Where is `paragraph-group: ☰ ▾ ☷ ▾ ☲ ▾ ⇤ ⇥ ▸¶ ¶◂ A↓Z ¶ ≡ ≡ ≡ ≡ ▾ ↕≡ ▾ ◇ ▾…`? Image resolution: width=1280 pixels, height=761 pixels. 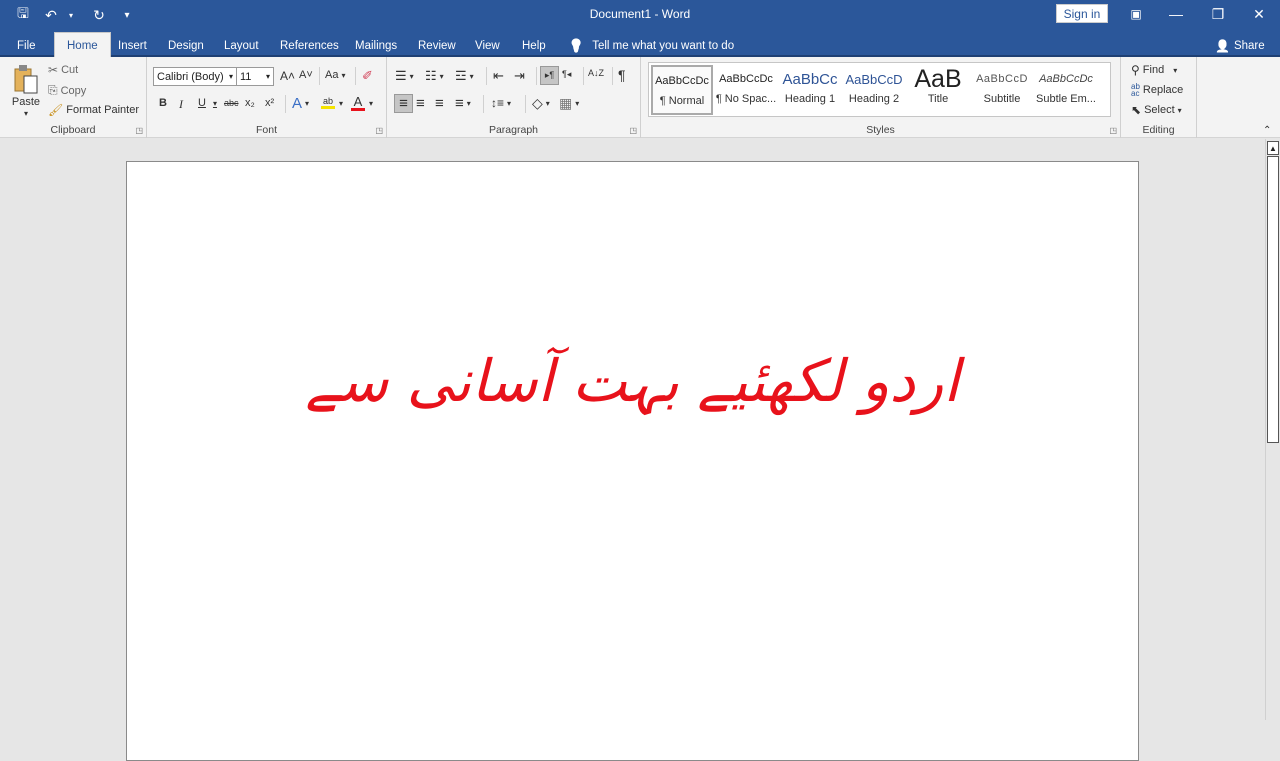
paragraph-group: ☰ ▾ ☷ ▾ ☲ ▾ ⇤ ⇥ ▸¶ ¶◂ A↓Z ¶ ≡ ≡ ≡ ≡ ▾ ↕≡ ▾ ◇ ▾… is located at coordinates (514, 97).